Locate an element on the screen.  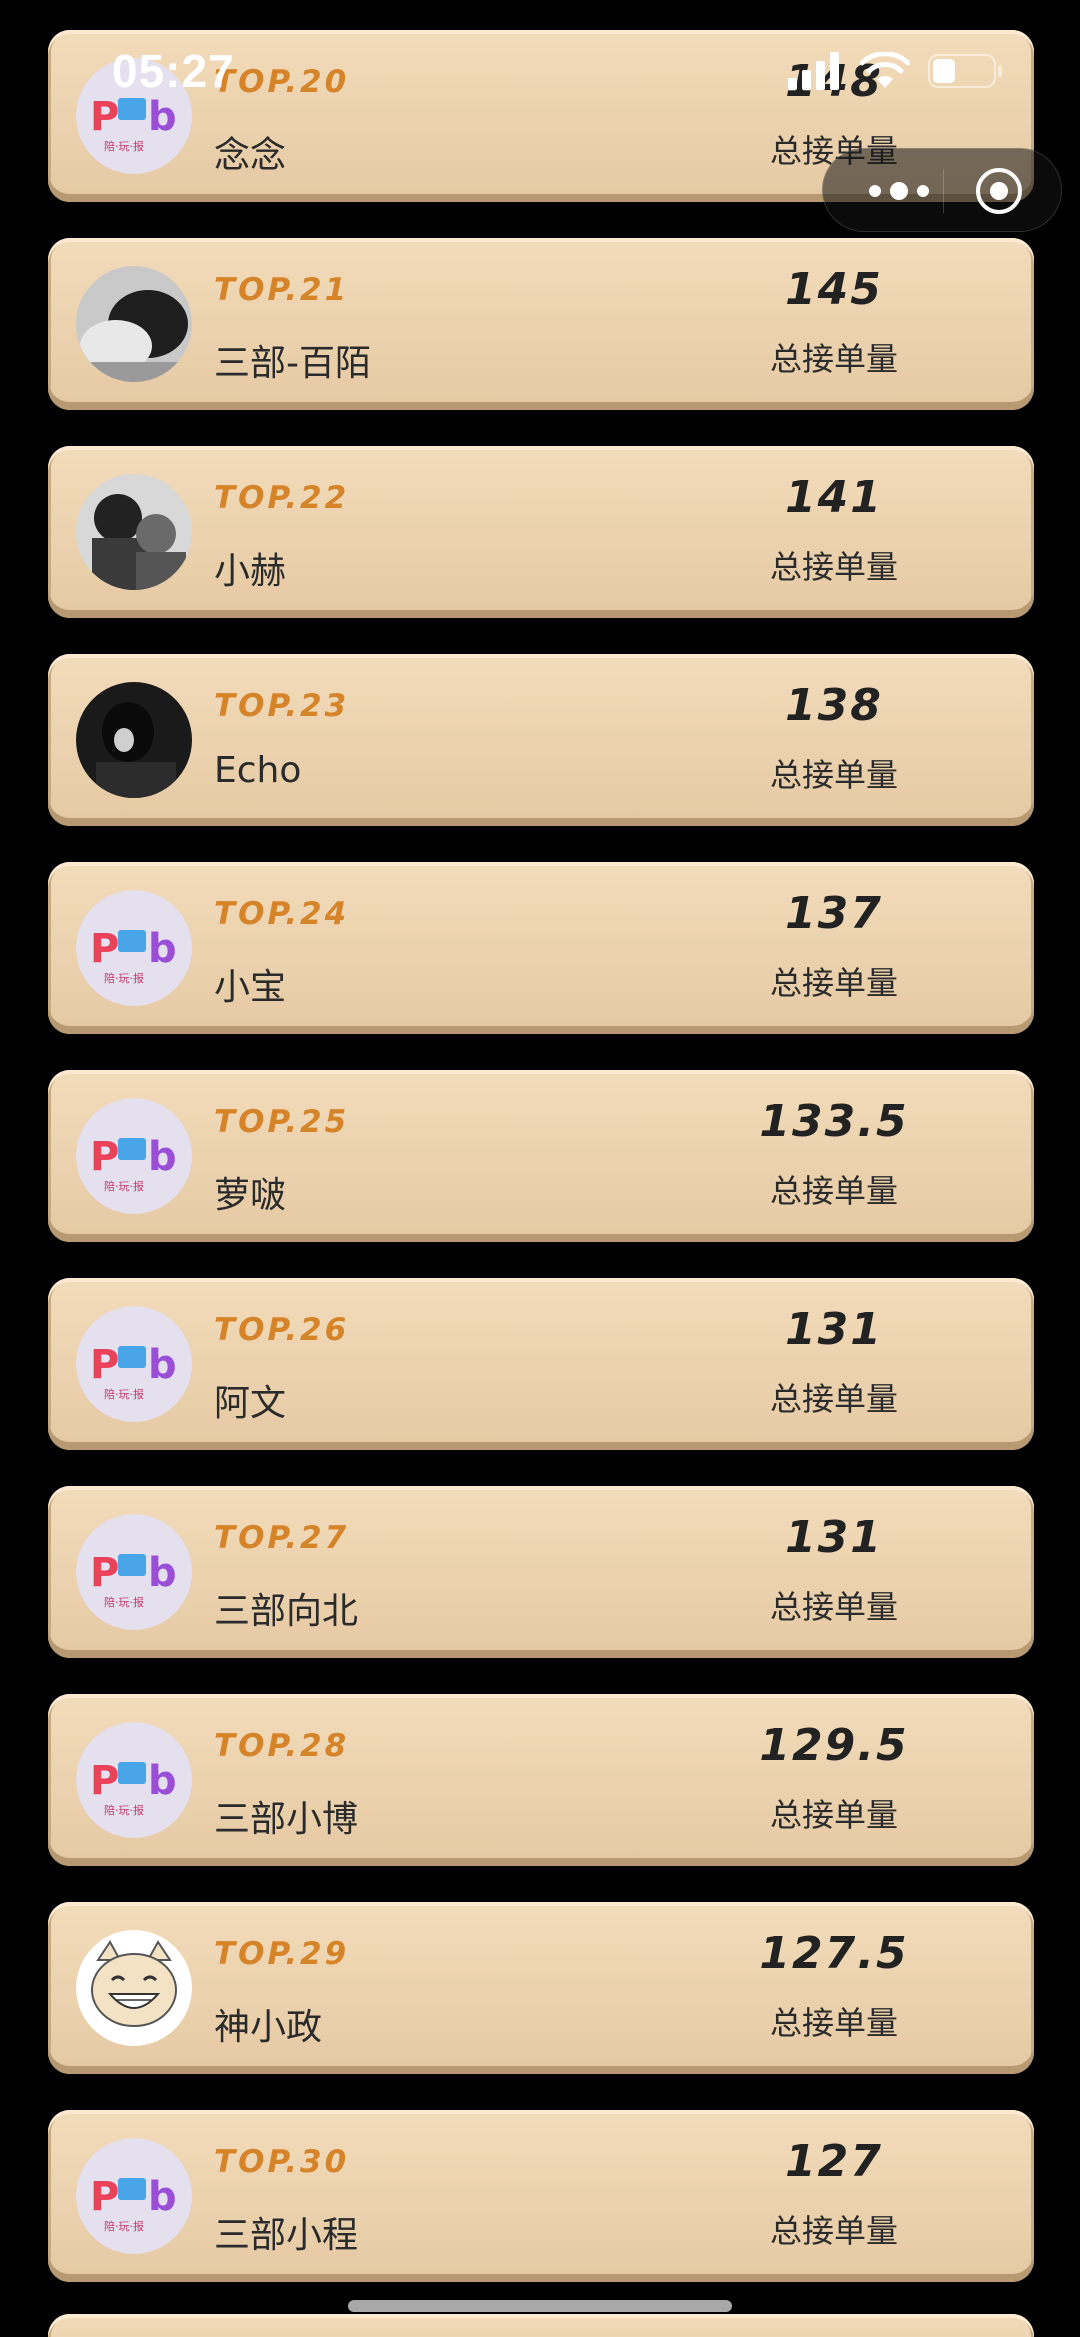
cartoon-cat-icon is located at coordinates (134, 1988).